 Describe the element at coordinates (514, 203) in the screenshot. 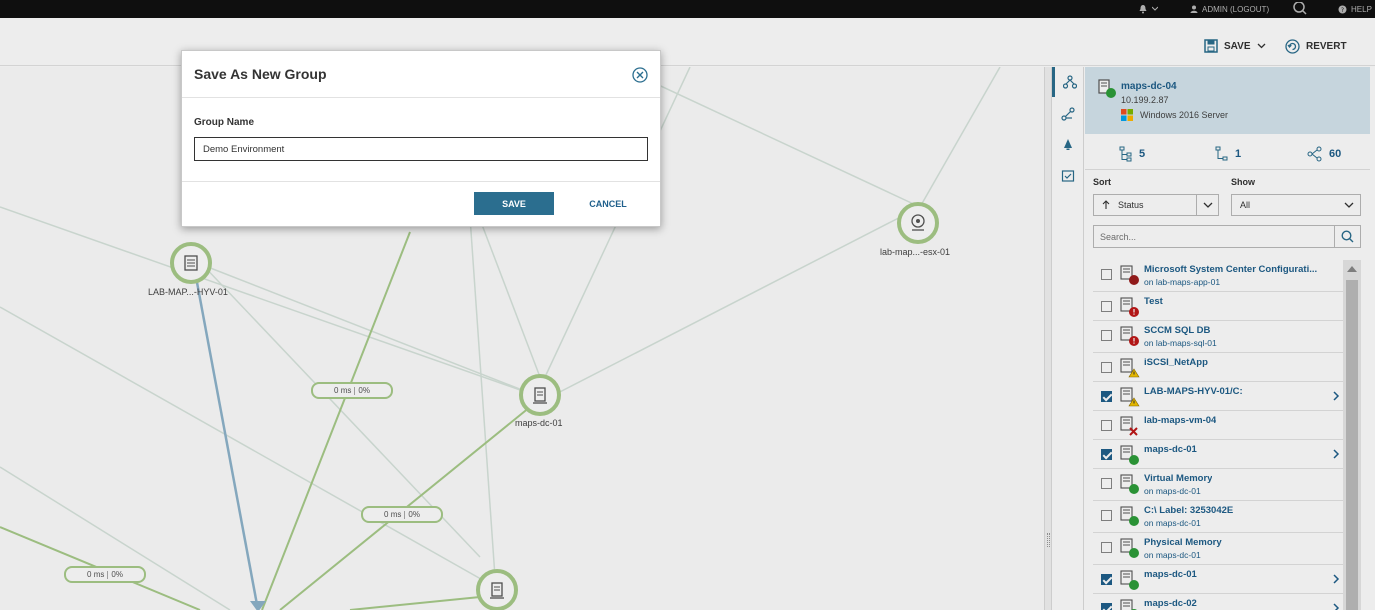

I see `save-button: SAVE` at that location.